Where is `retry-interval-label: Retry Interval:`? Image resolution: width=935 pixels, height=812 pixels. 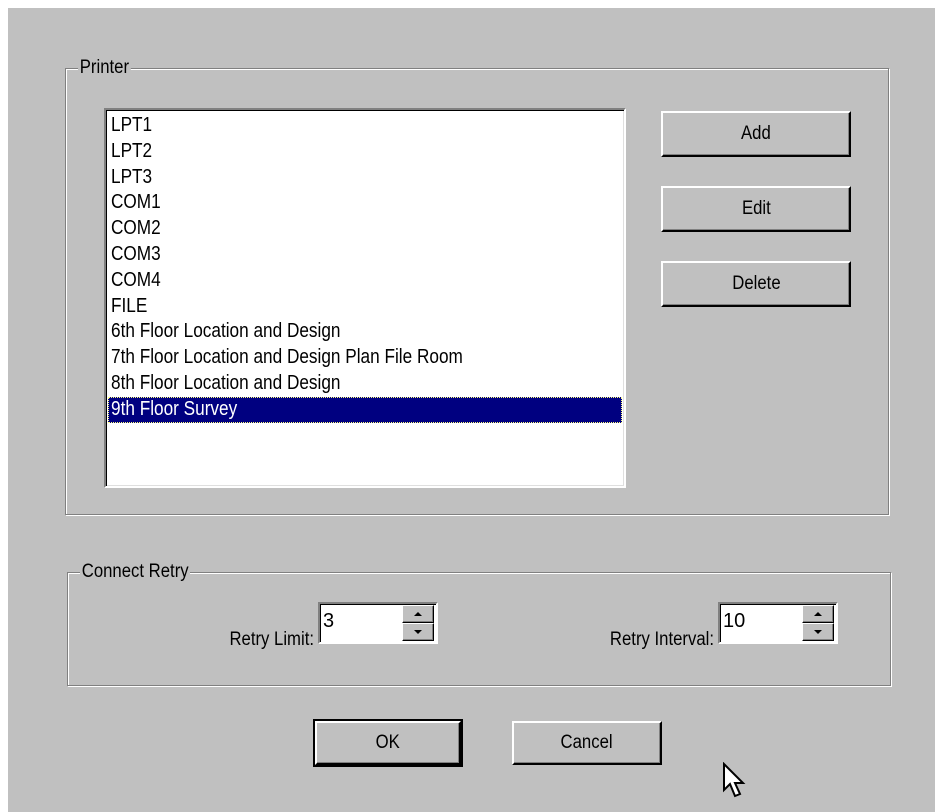
retry-interval-label: Retry Interval: is located at coordinates (661, 639).